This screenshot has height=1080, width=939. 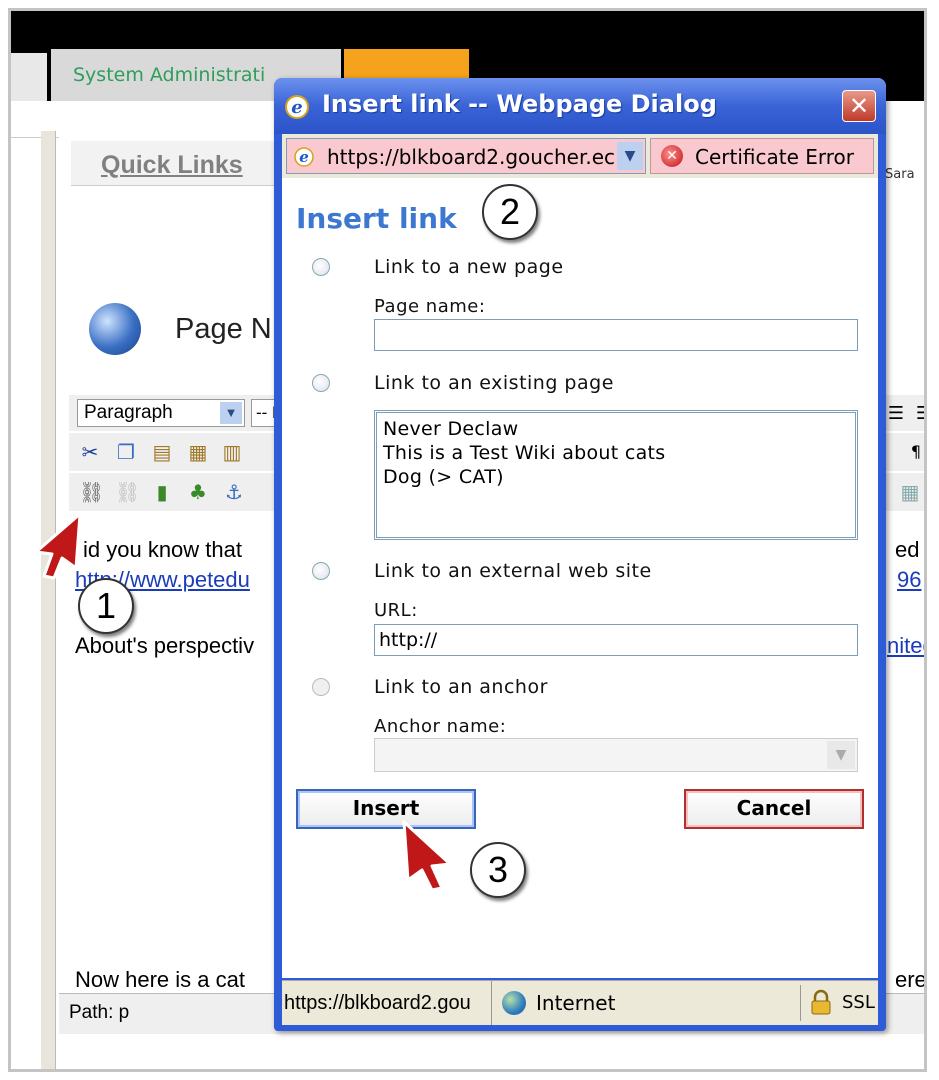 What do you see at coordinates (128, 412) in the screenshot?
I see `format-select-value: Paragraph` at bounding box center [128, 412].